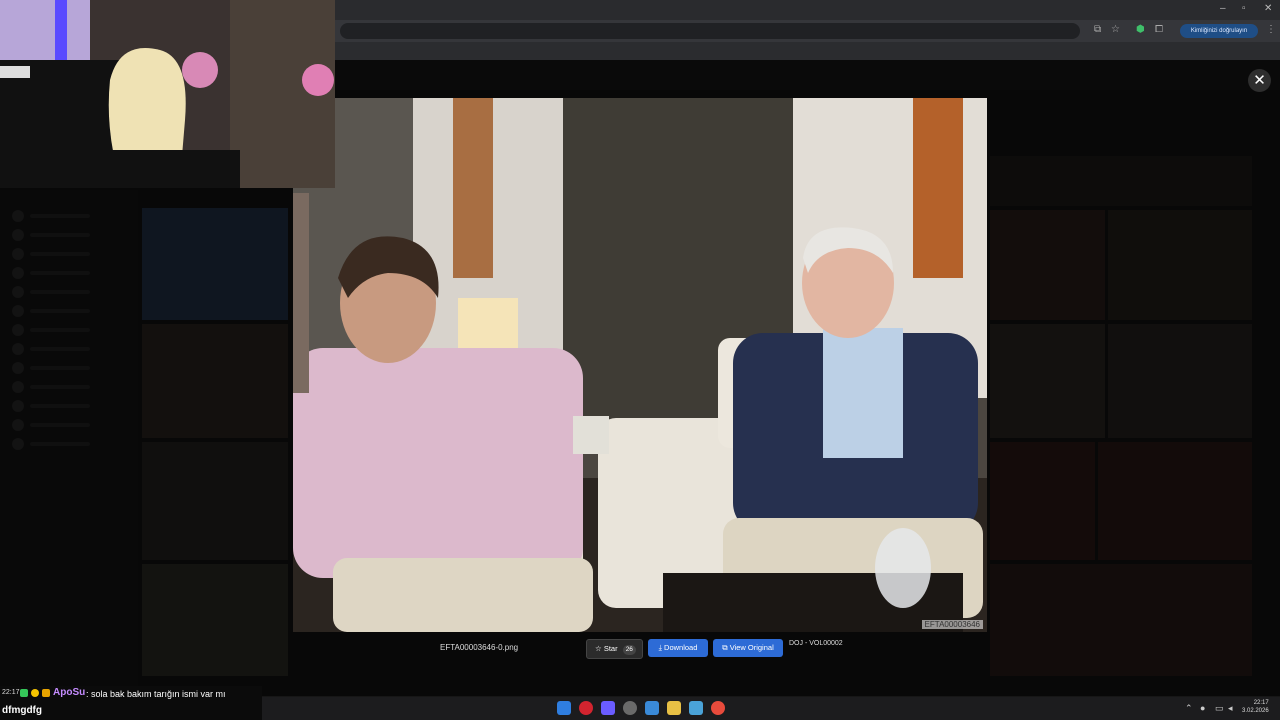 The height and width of the screenshot is (720, 1280). I want to click on extensions-icon: ⧠, so click(1159, 29).